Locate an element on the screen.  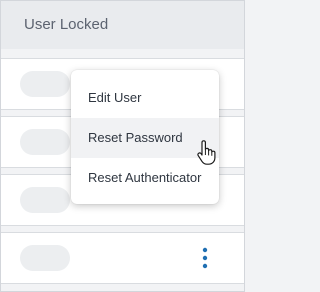
hand-pointer-icon is located at coordinates (206, 153).